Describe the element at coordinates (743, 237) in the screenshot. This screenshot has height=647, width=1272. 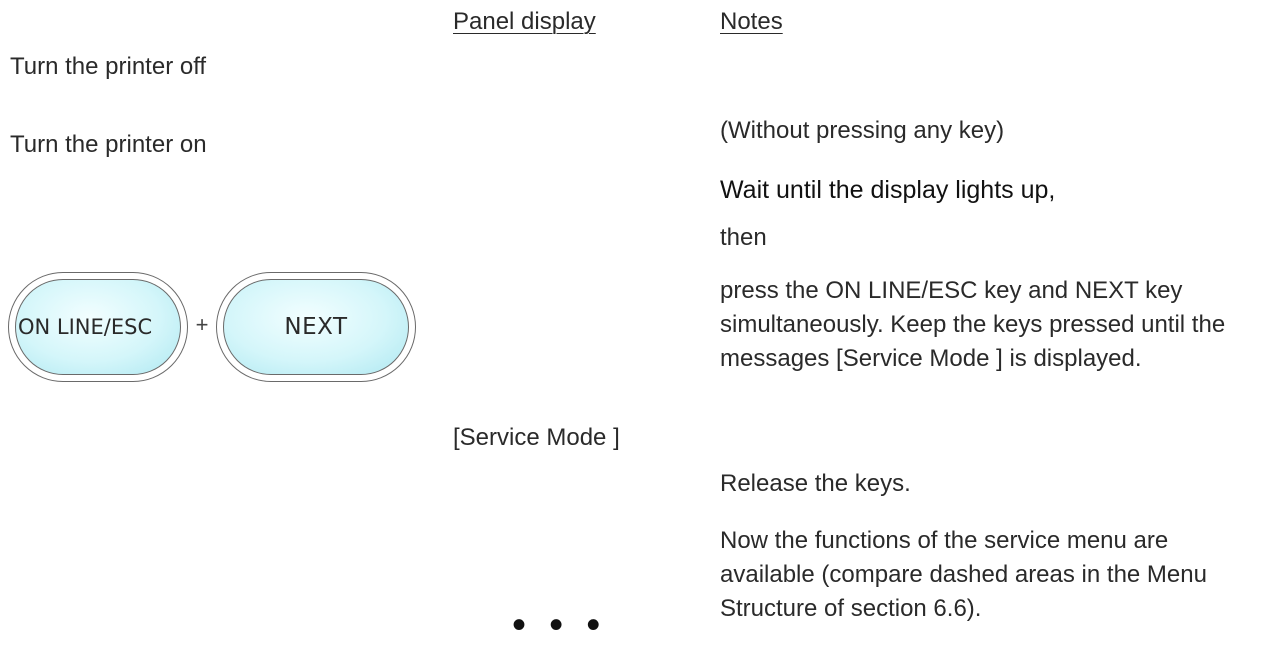
I see `note-then: then` at that location.